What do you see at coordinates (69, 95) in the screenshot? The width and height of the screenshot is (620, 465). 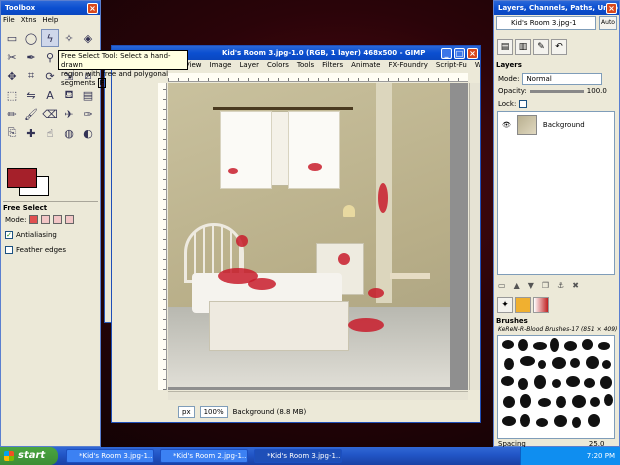 I see `bucket-fill-icon: ⛾` at bounding box center [69, 95].